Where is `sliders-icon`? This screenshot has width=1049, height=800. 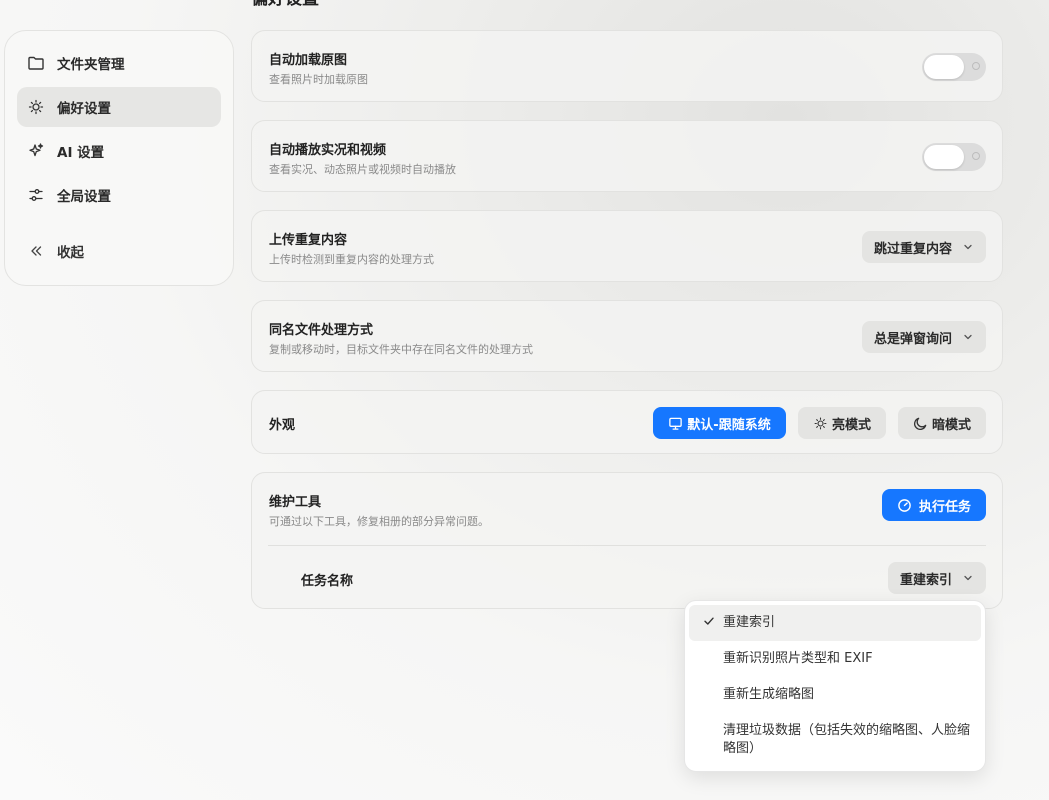
sliders-icon is located at coordinates (36, 195).